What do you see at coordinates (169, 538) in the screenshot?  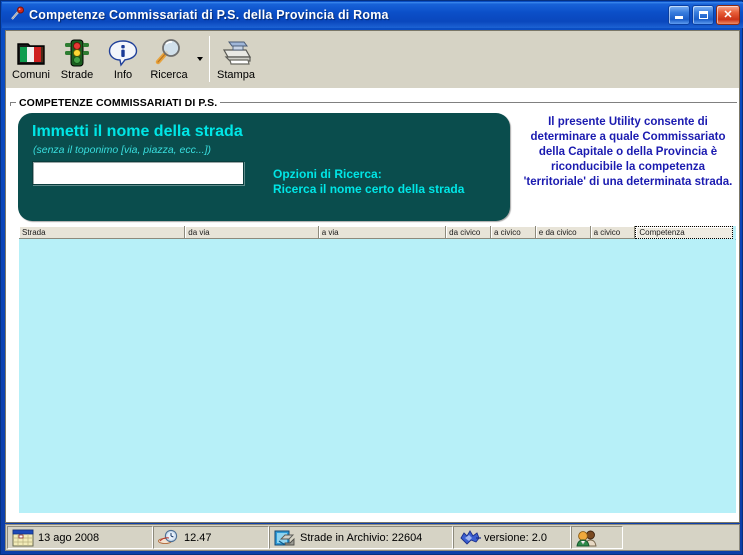 I see `clock-icon` at bounding box center [169, 538].